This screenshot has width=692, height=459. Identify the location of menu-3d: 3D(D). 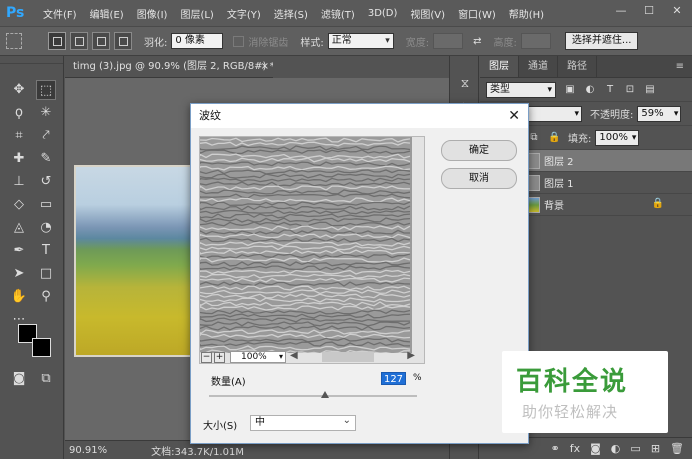
(383, 13).